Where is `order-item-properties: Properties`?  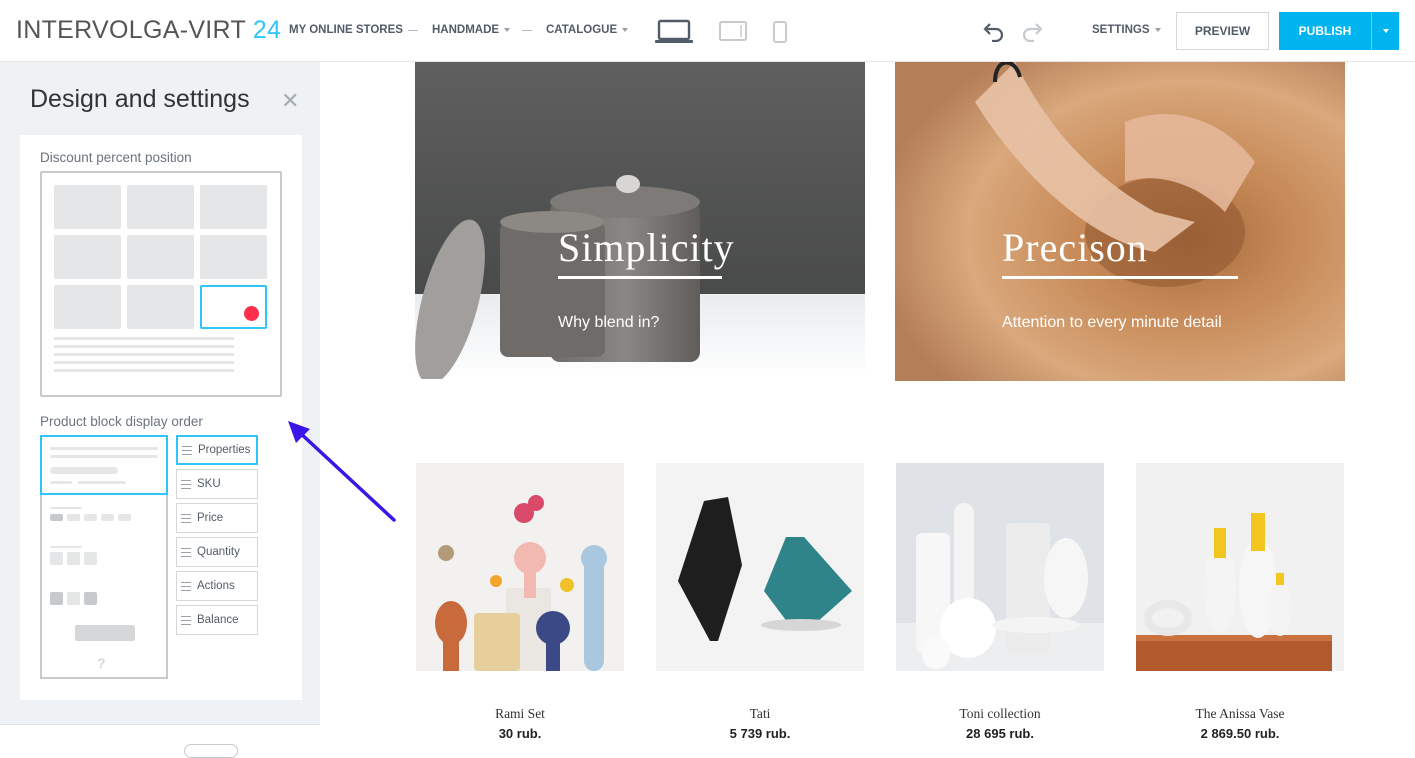
order-item-properties: Properties is located at coordinates (217, 450).